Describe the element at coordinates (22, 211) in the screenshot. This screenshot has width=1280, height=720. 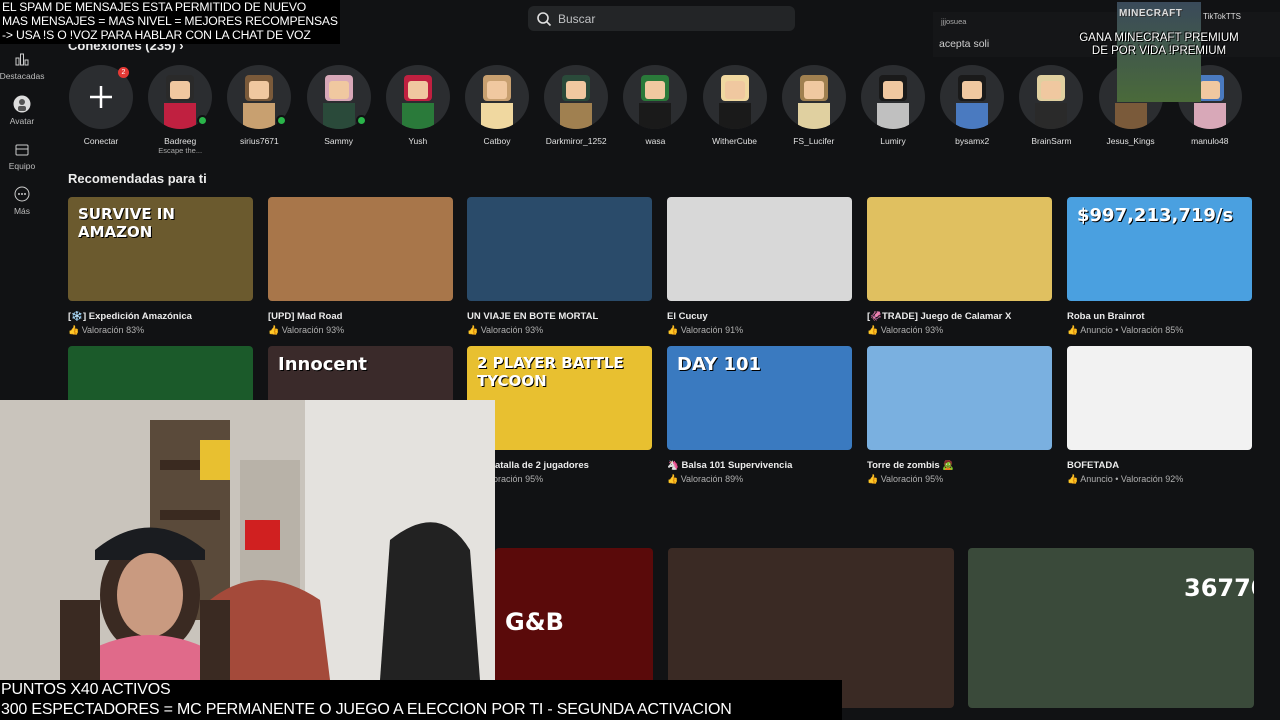
I see `sidebar-item-label: Más` at that location.